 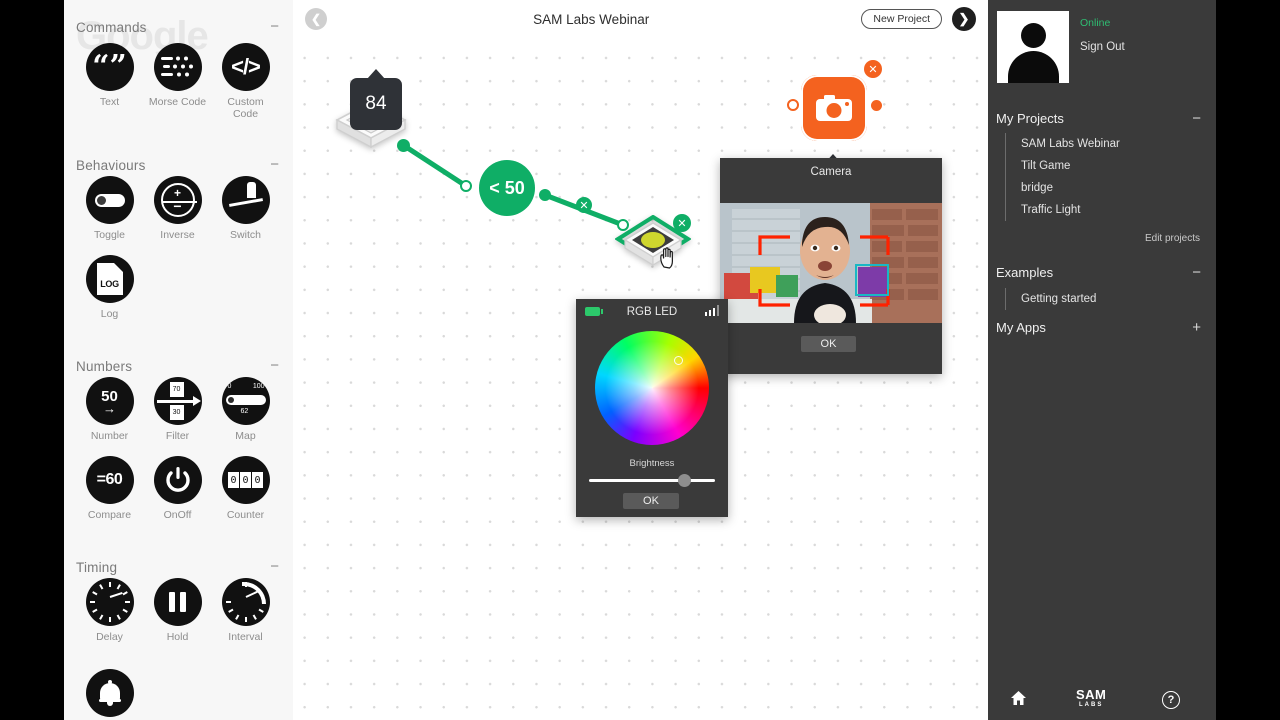 I want to click on palette-item-text: “” Text, so click(x=109, y=81).